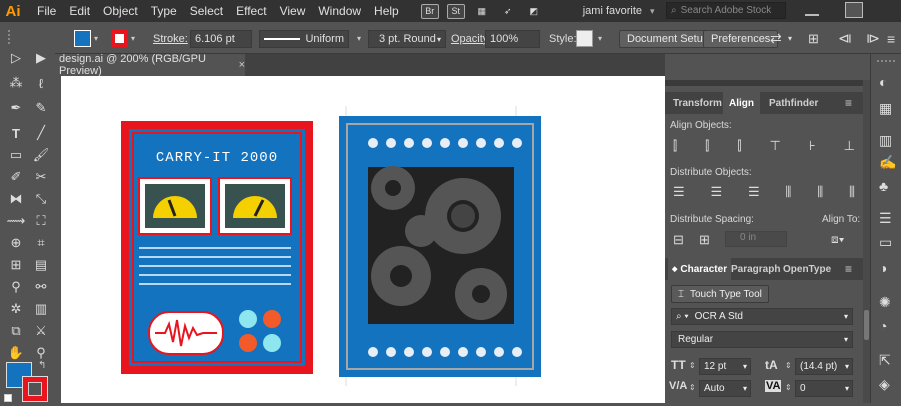 This screenshot has height=406, width=901. What do you see at coordinates (16, 177) in the screenshot?
I see `shaper-tool-icon: ✐` at bounding box center [16, 177].